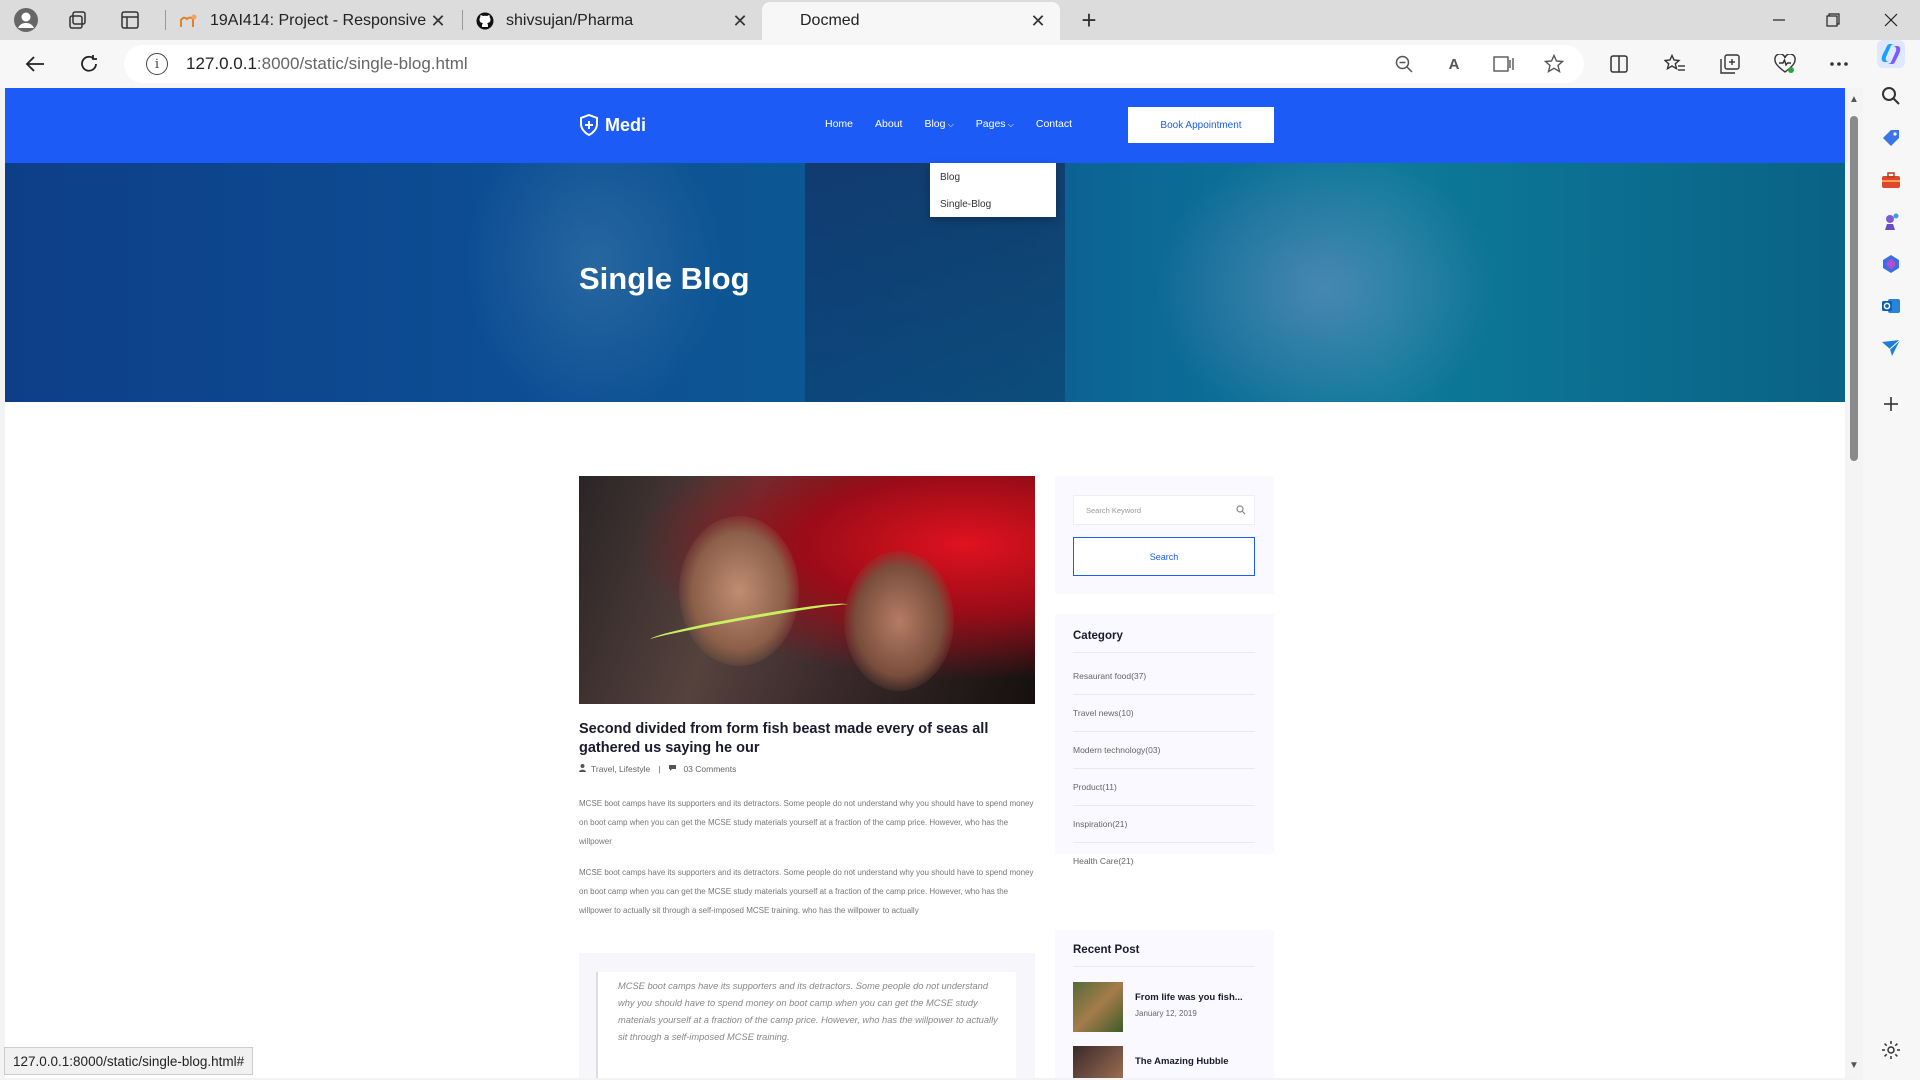 This screenshot has height=1080, width=1920. Describe the element at coordinates (888, 124) in the screenshot. I see `nav-about: About` at that location.